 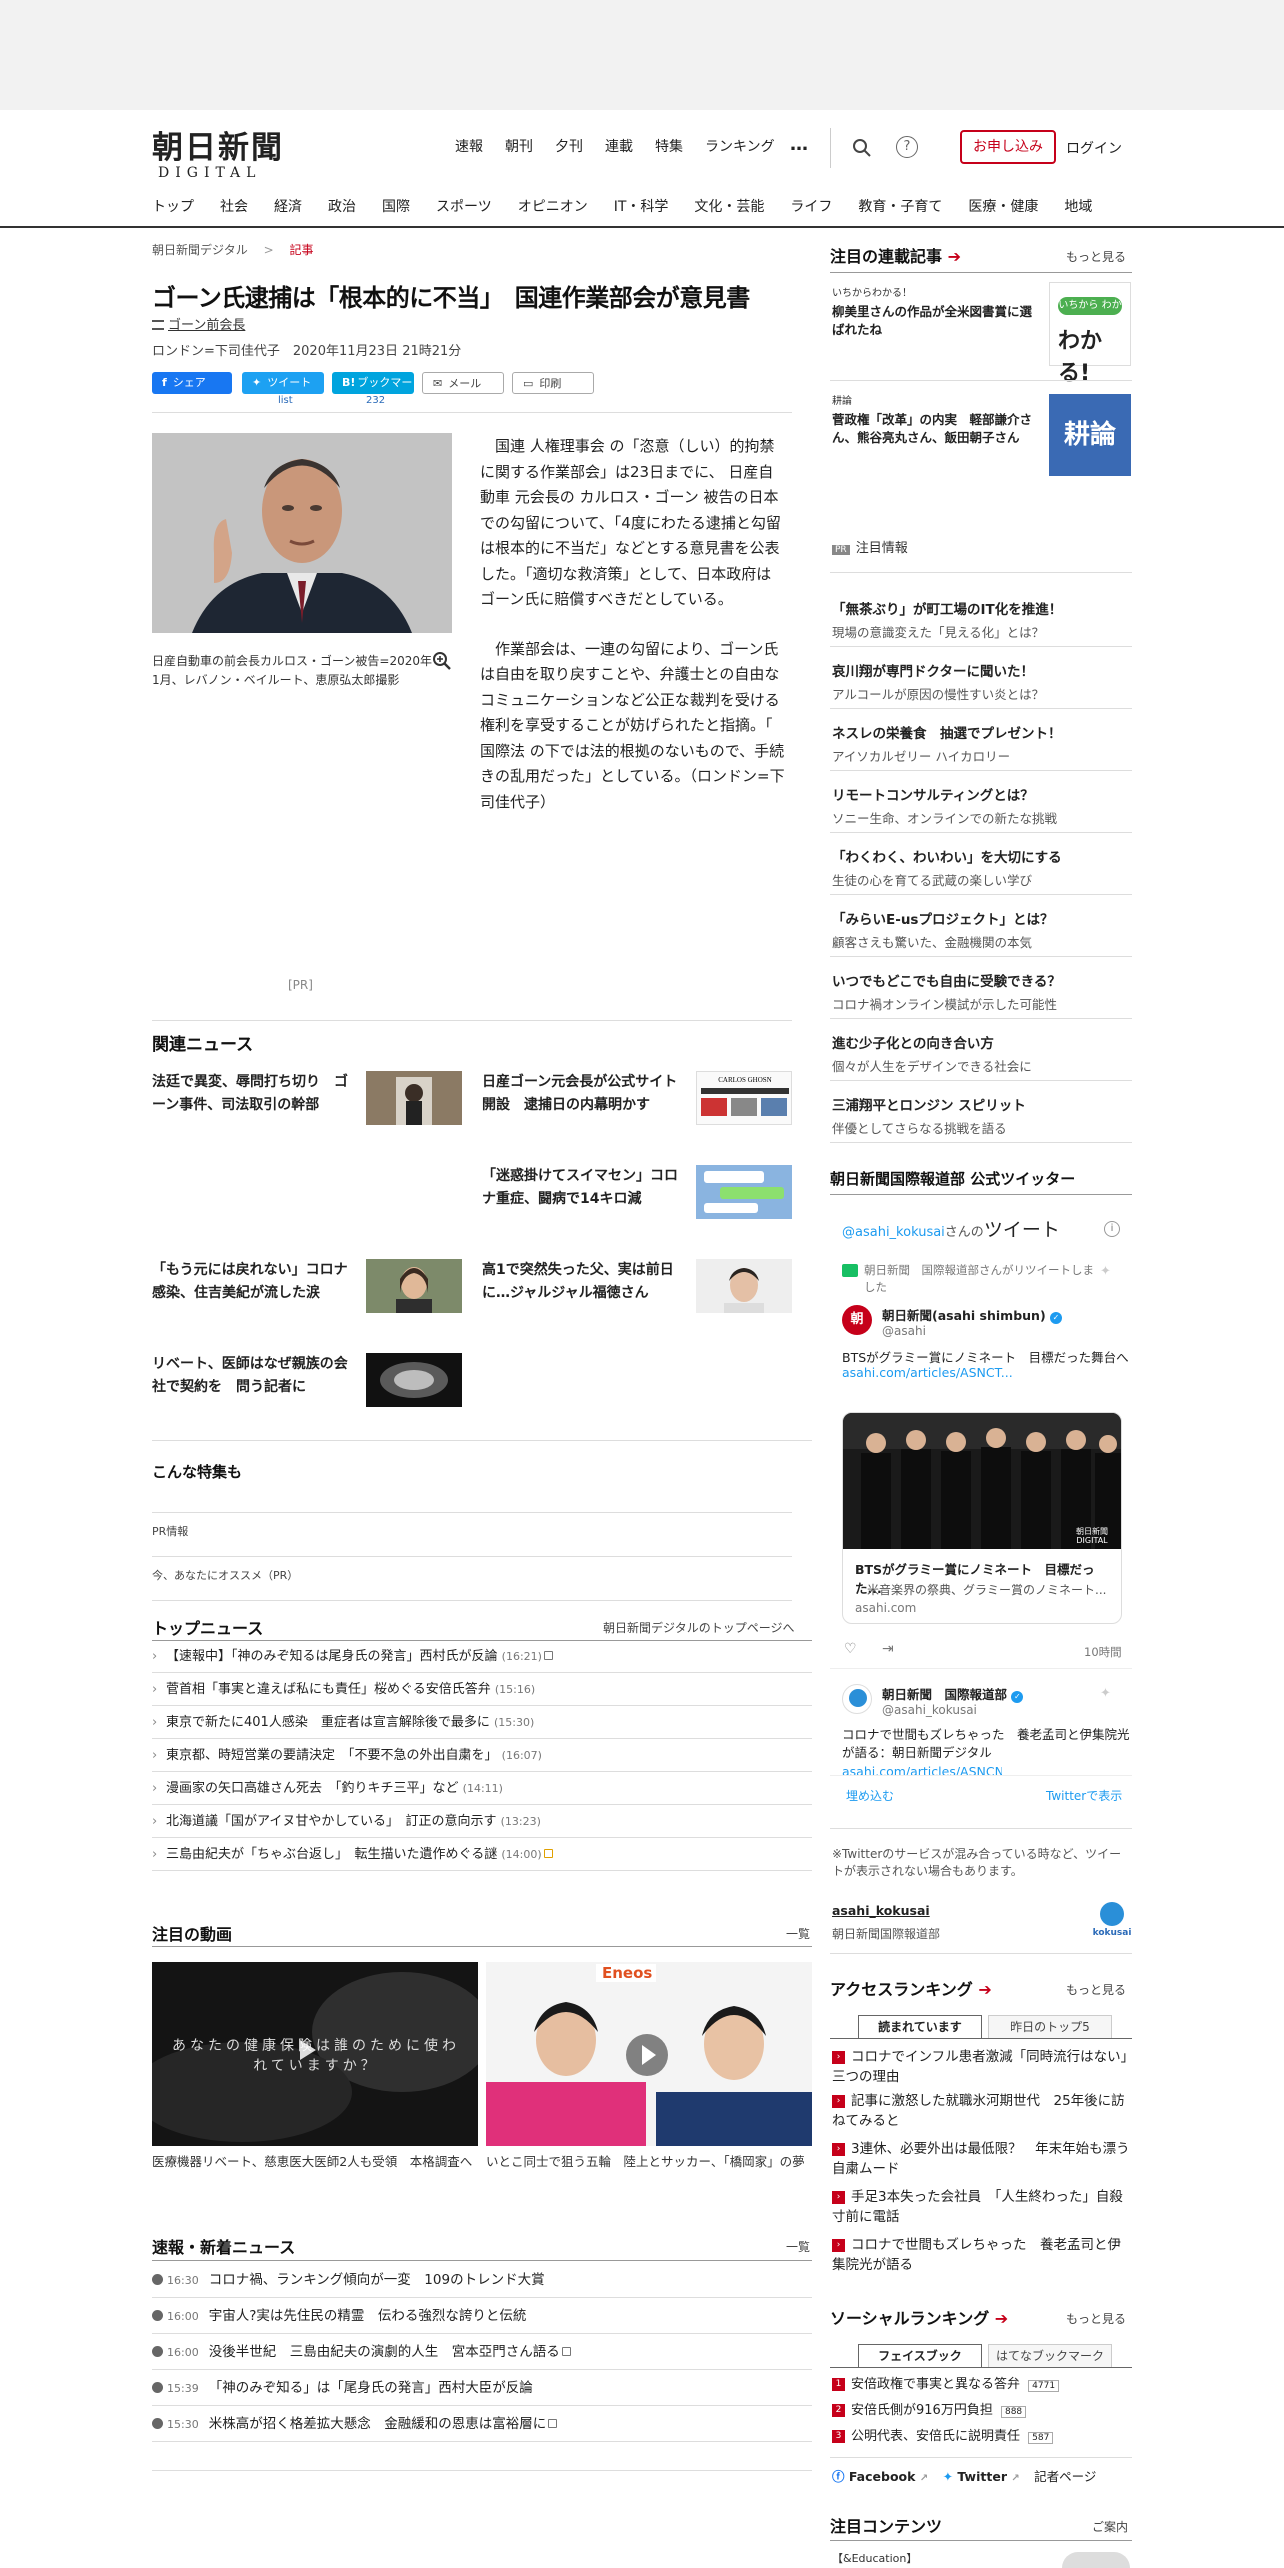 What do you see at coordinates (252, 1282) in the screenshot?
I see `related-news-link: 「もう元には戻れない」コロナ感染、住吉美紀が流した涙` at bounding box center [252, 1282].